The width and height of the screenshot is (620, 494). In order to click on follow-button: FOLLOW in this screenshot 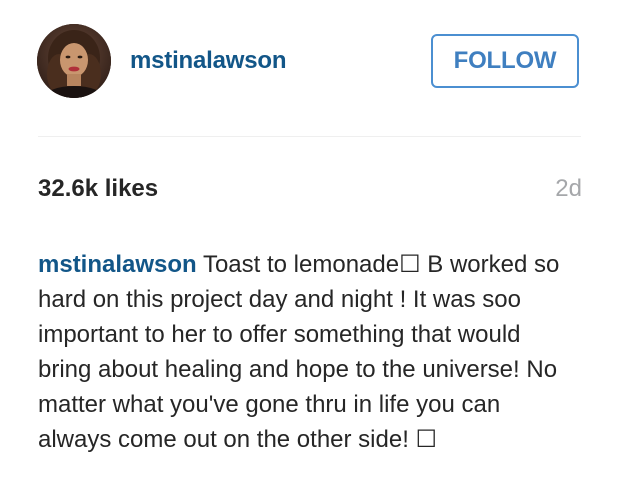, I will do `click(505, 61)`.